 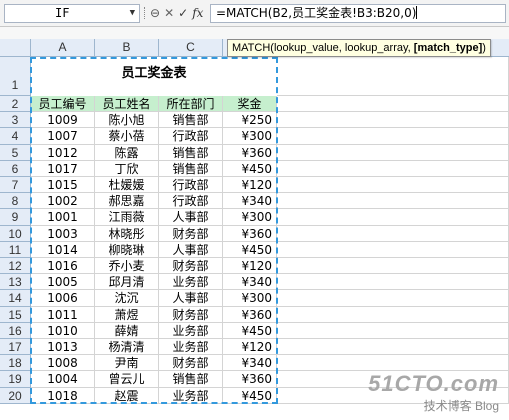 I want to click on data-cell: 1016, so click(x=63, y=266).